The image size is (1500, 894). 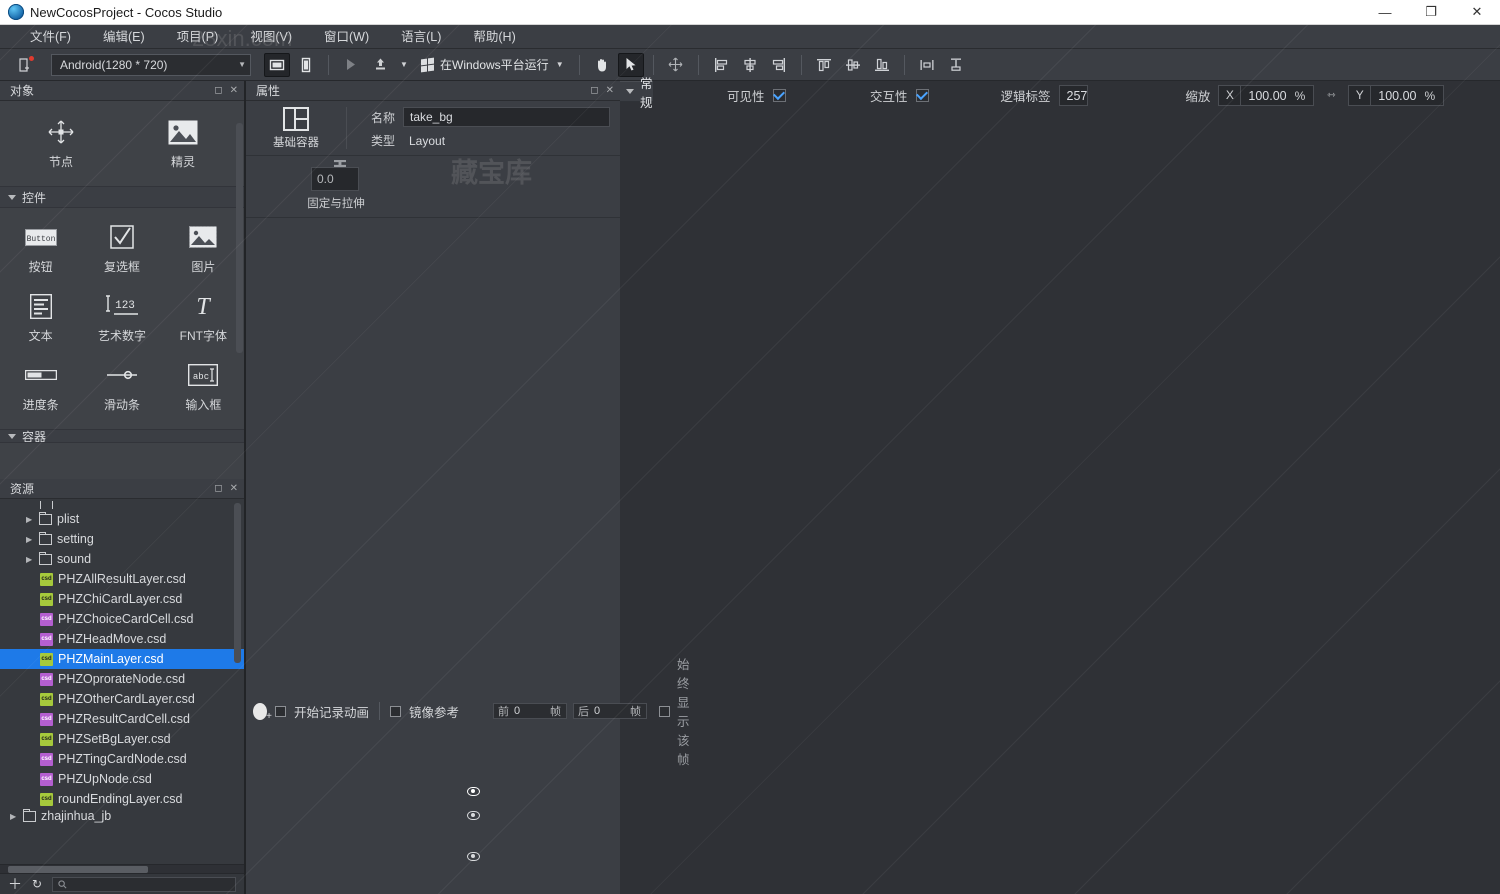 I want to click on widget-slider: 滑动条, so click(x=121, y=388).